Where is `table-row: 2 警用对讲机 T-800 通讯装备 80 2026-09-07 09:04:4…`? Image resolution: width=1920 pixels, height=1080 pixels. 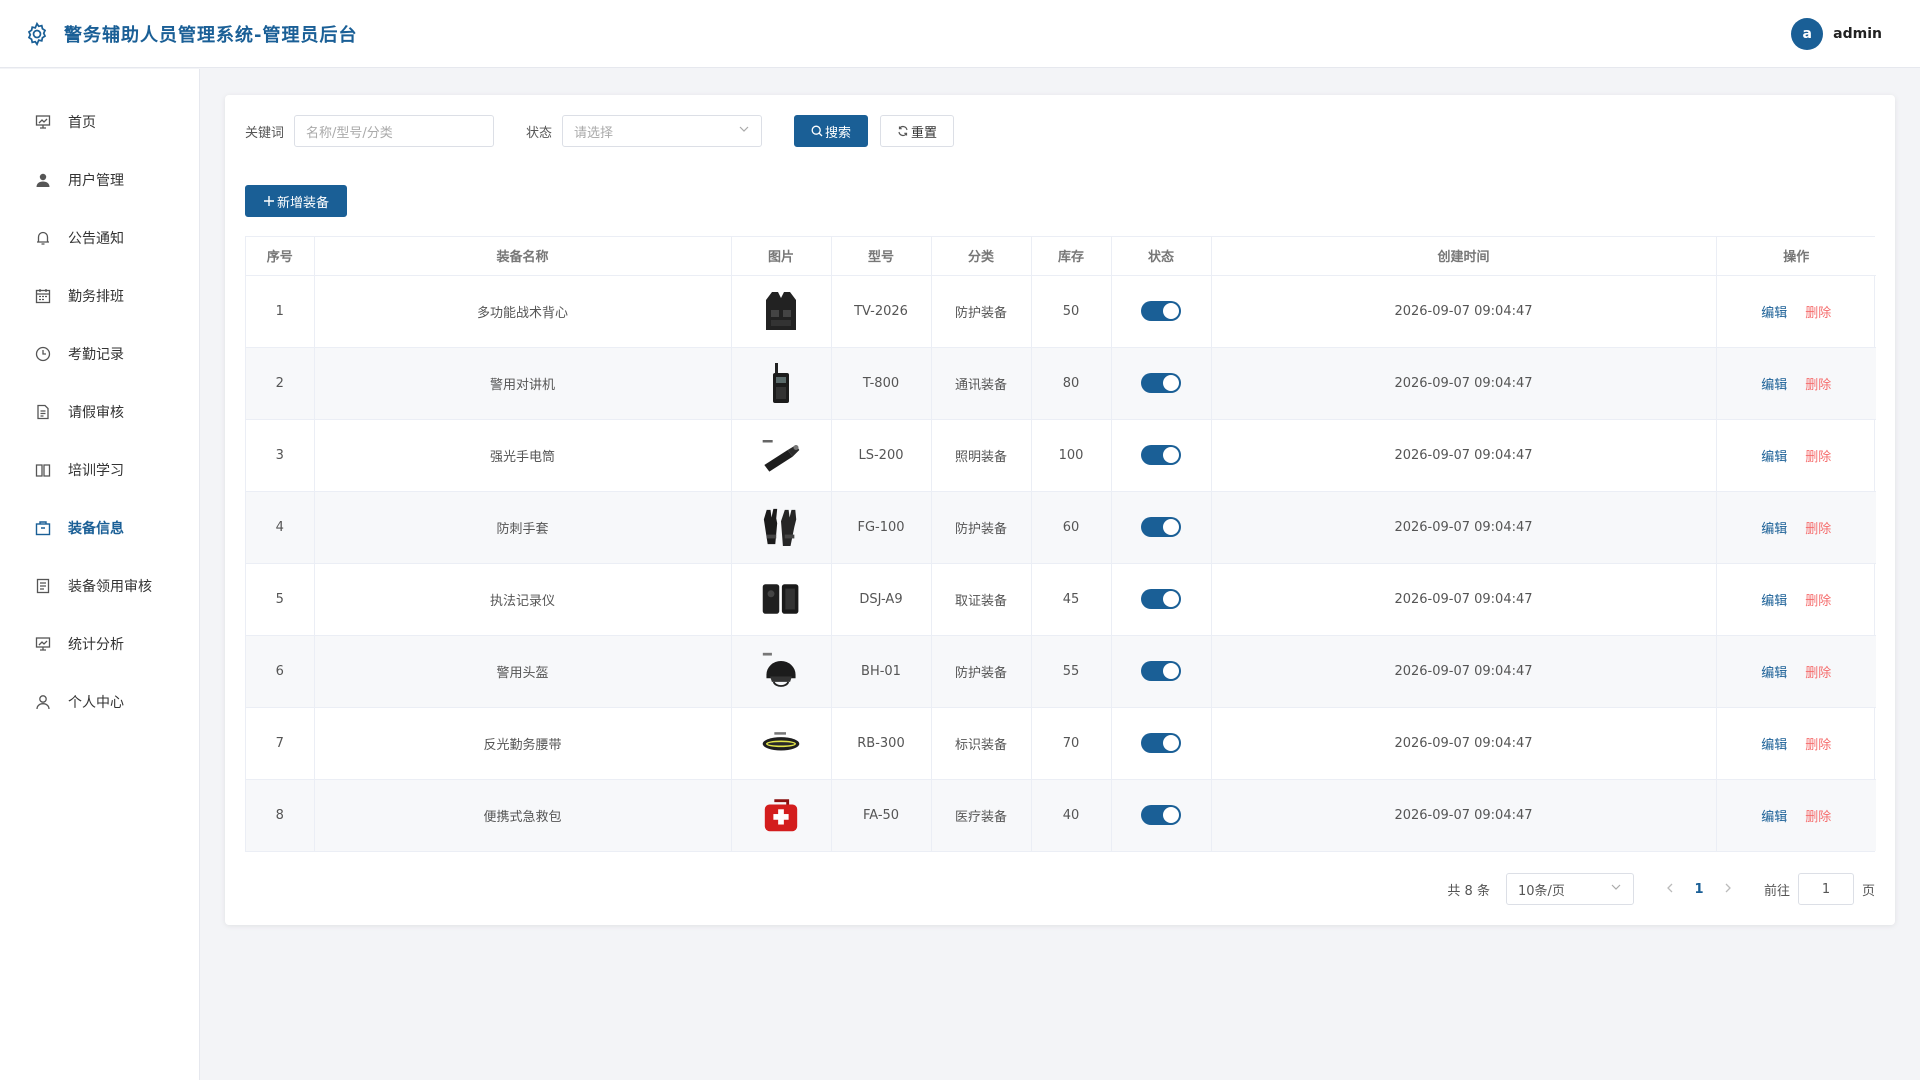 table-row: 2 警用对讲机 T-800 通讯装备 80 2026-09-07 09:04:4… is located at coordinates (1061, 383).